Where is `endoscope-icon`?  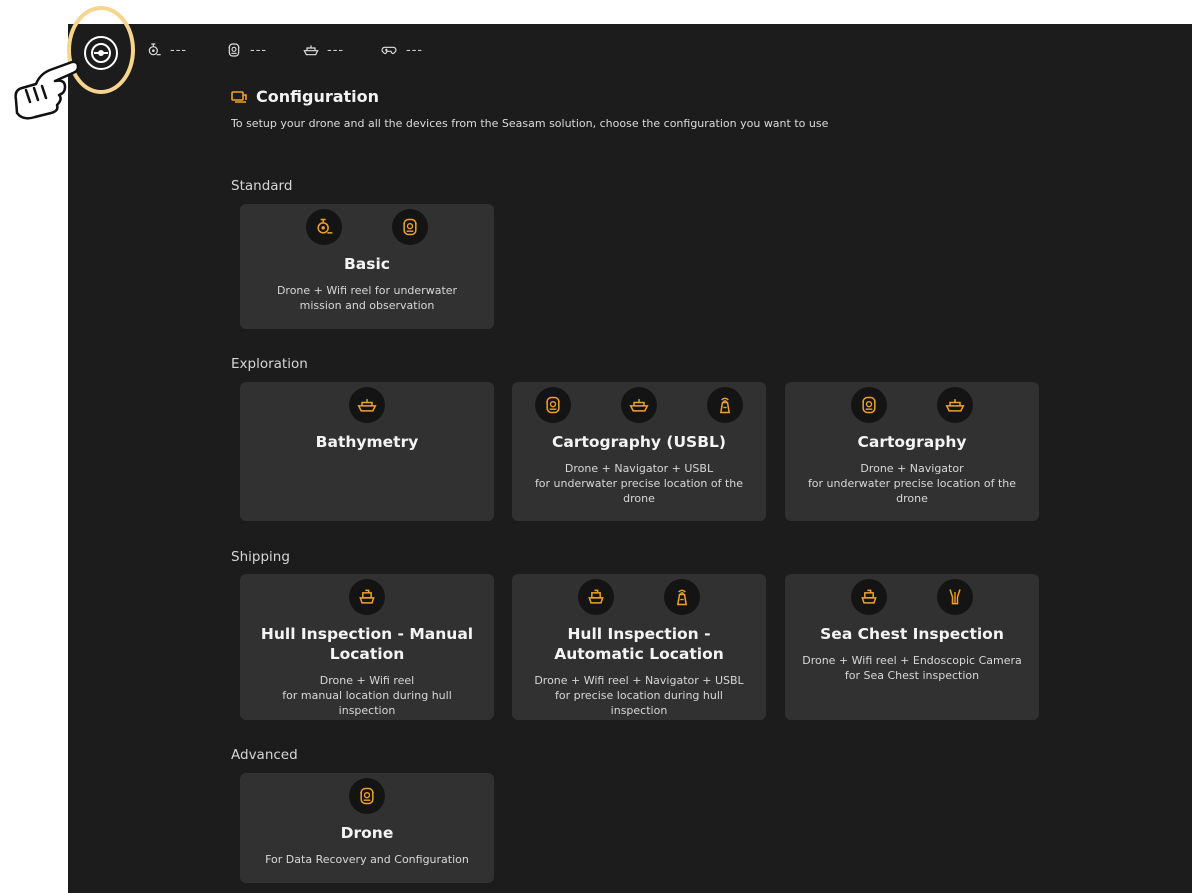 endoscope-icon is located at coordinates (955, 597).